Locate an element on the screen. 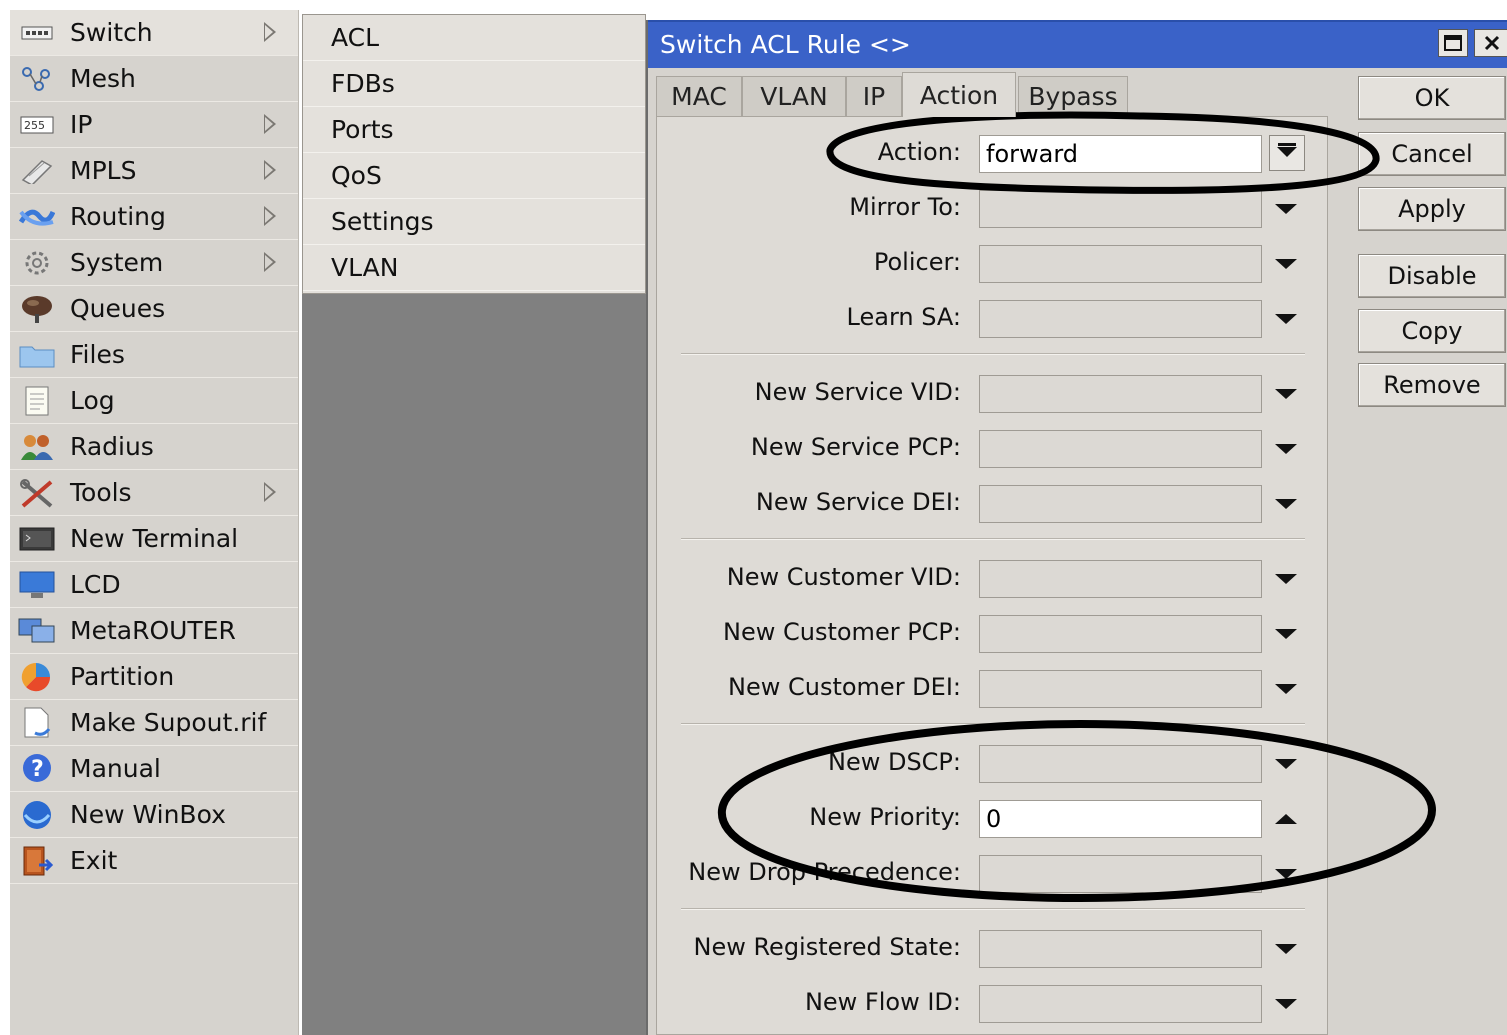 This screenshot has height=1035, width=1507. new-priority-field: 0 is located at coordinates (1120, 819).